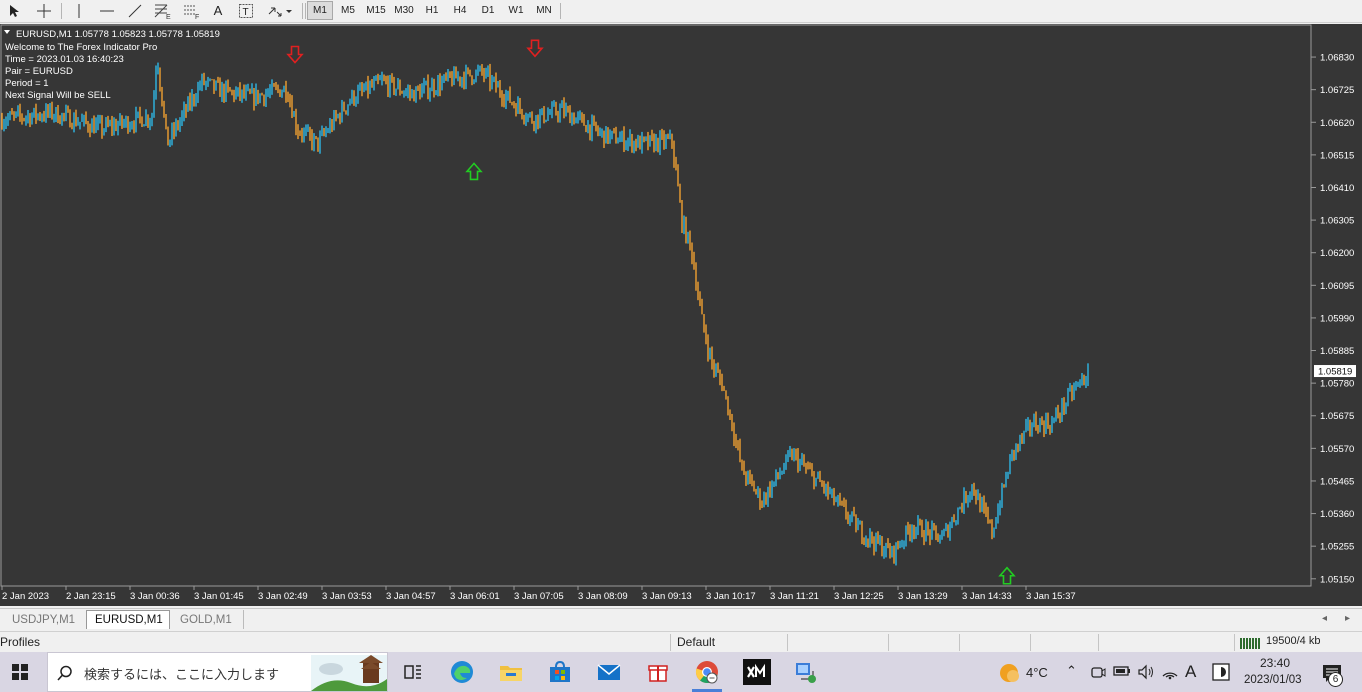  What do you see at coordinates (1337, 481) in the screenshot?
I see `price-tick-label: 1.05465` at bounding box center [1337, 481].